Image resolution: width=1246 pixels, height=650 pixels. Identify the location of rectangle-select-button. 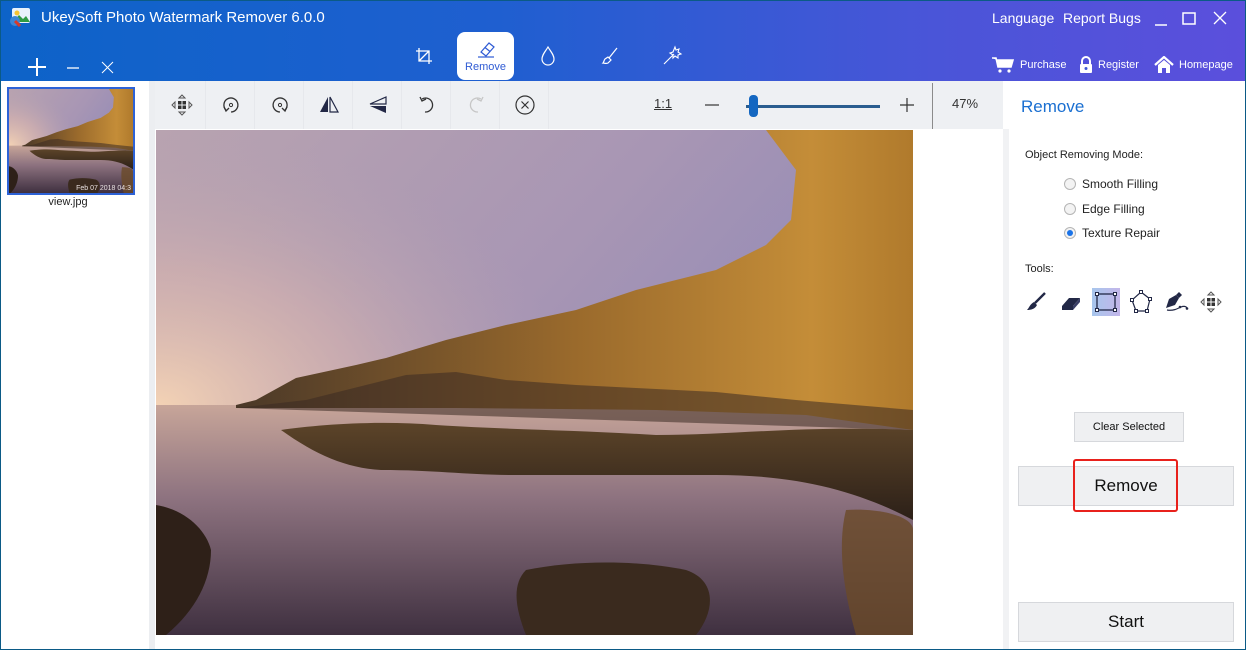
(1106, 302).